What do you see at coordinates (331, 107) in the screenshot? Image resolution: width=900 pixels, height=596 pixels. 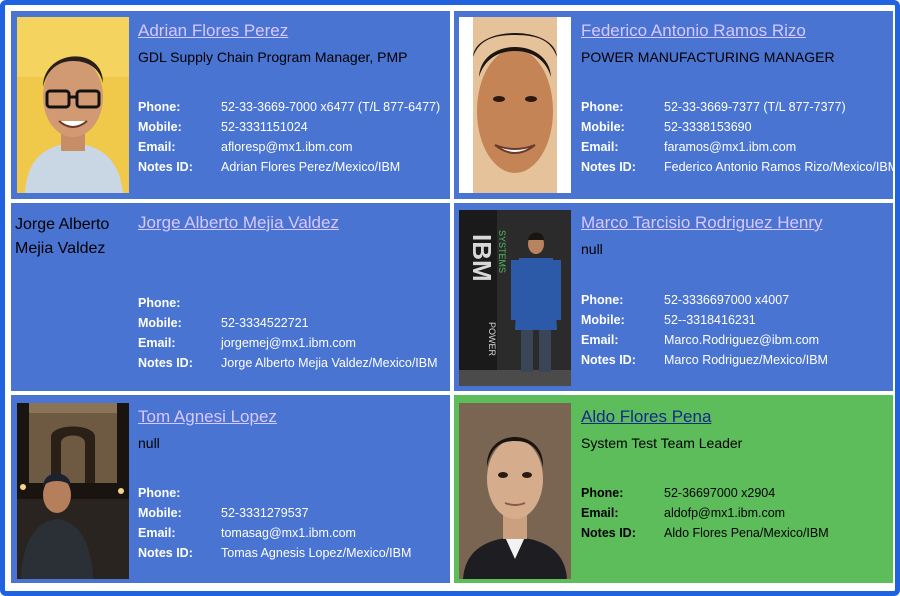 I see `phone-value: 52-33-3669-7000 x6477 (T/L 877-6477)` at bounding box center [331, 107].